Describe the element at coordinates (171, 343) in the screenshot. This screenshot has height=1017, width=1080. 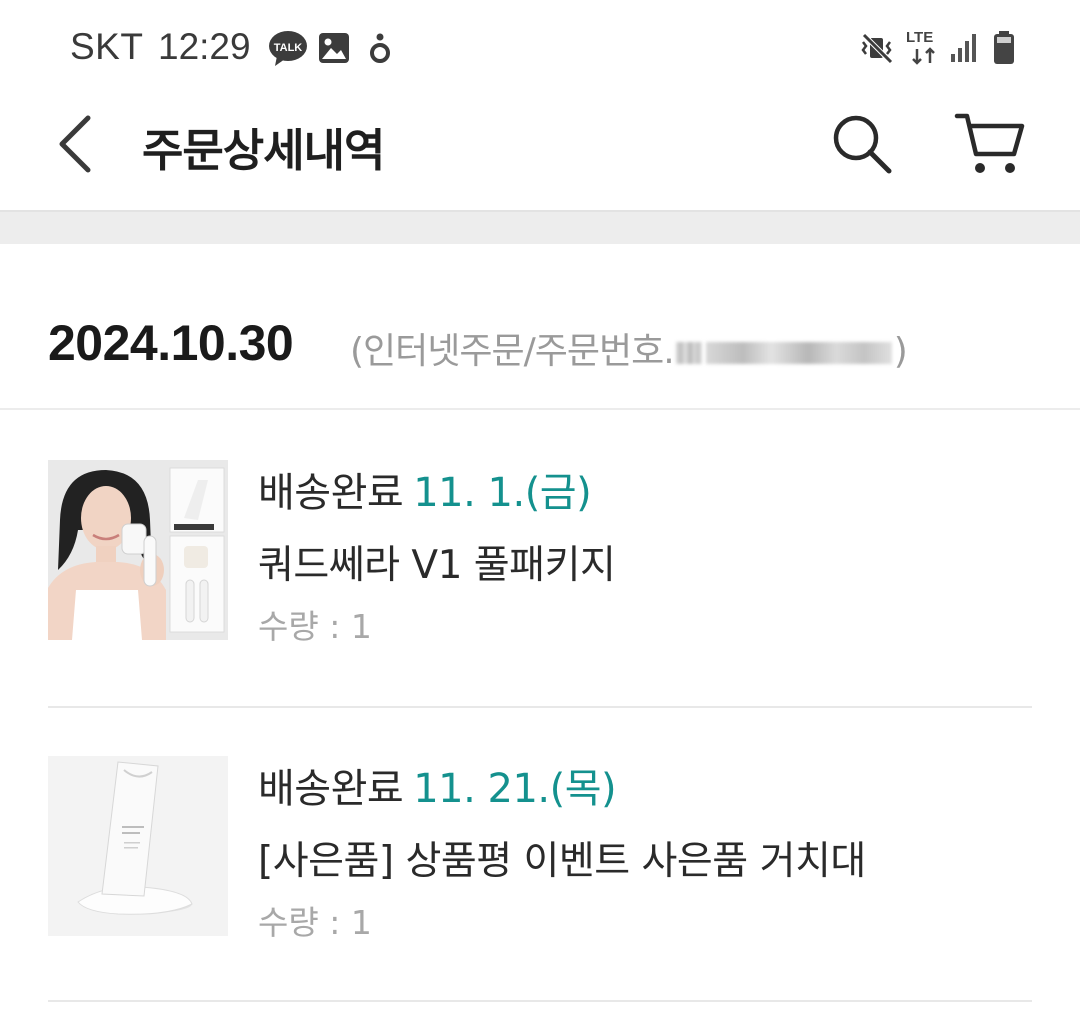
I see `order-date: 2024.10.30` at that location.